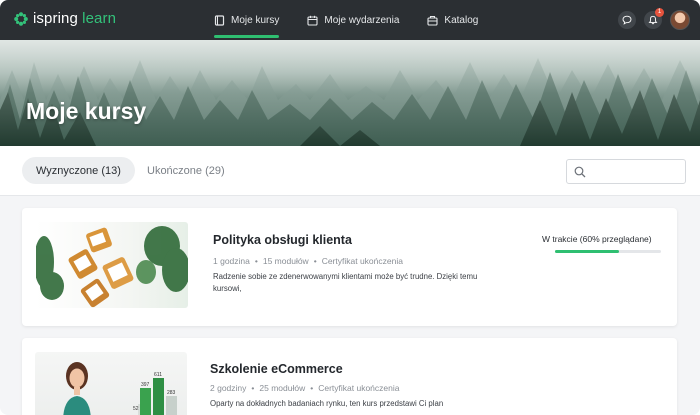 This screenshot has height=415, width=700. I want to click on course-progress-bar, so click(608, 251).